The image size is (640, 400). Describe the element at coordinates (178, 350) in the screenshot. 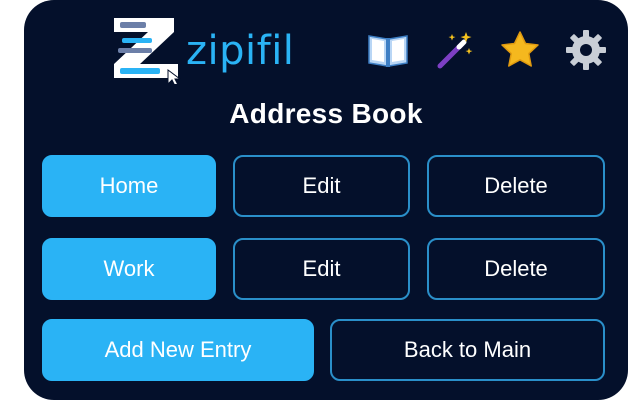

I see `add-new-entry-button: Add New Entry` at that location.